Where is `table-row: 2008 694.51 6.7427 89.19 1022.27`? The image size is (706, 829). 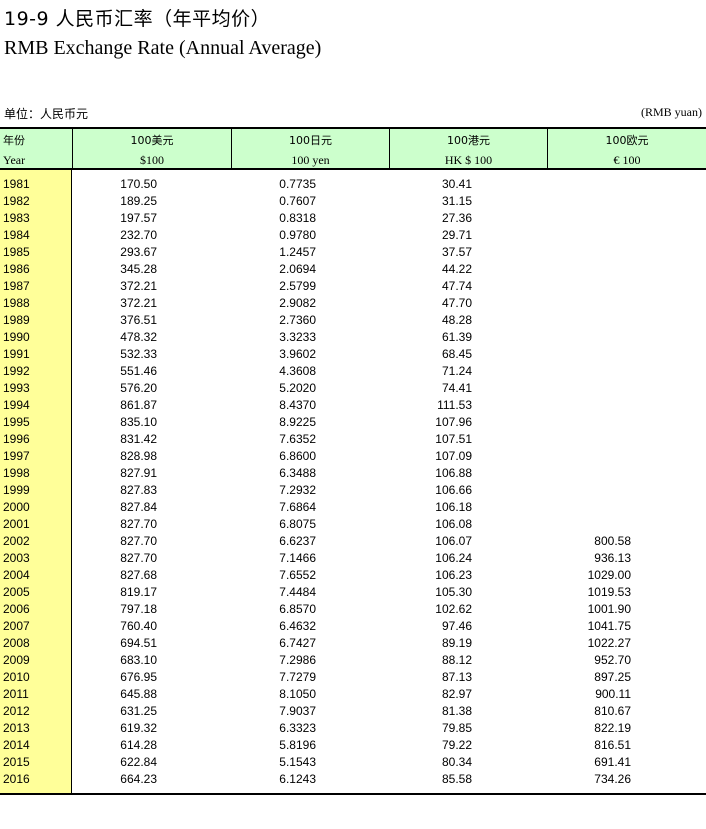
table-row: 2008 694.51 6.7427 89.19 1022.27 is located at coordinates (353, 643).